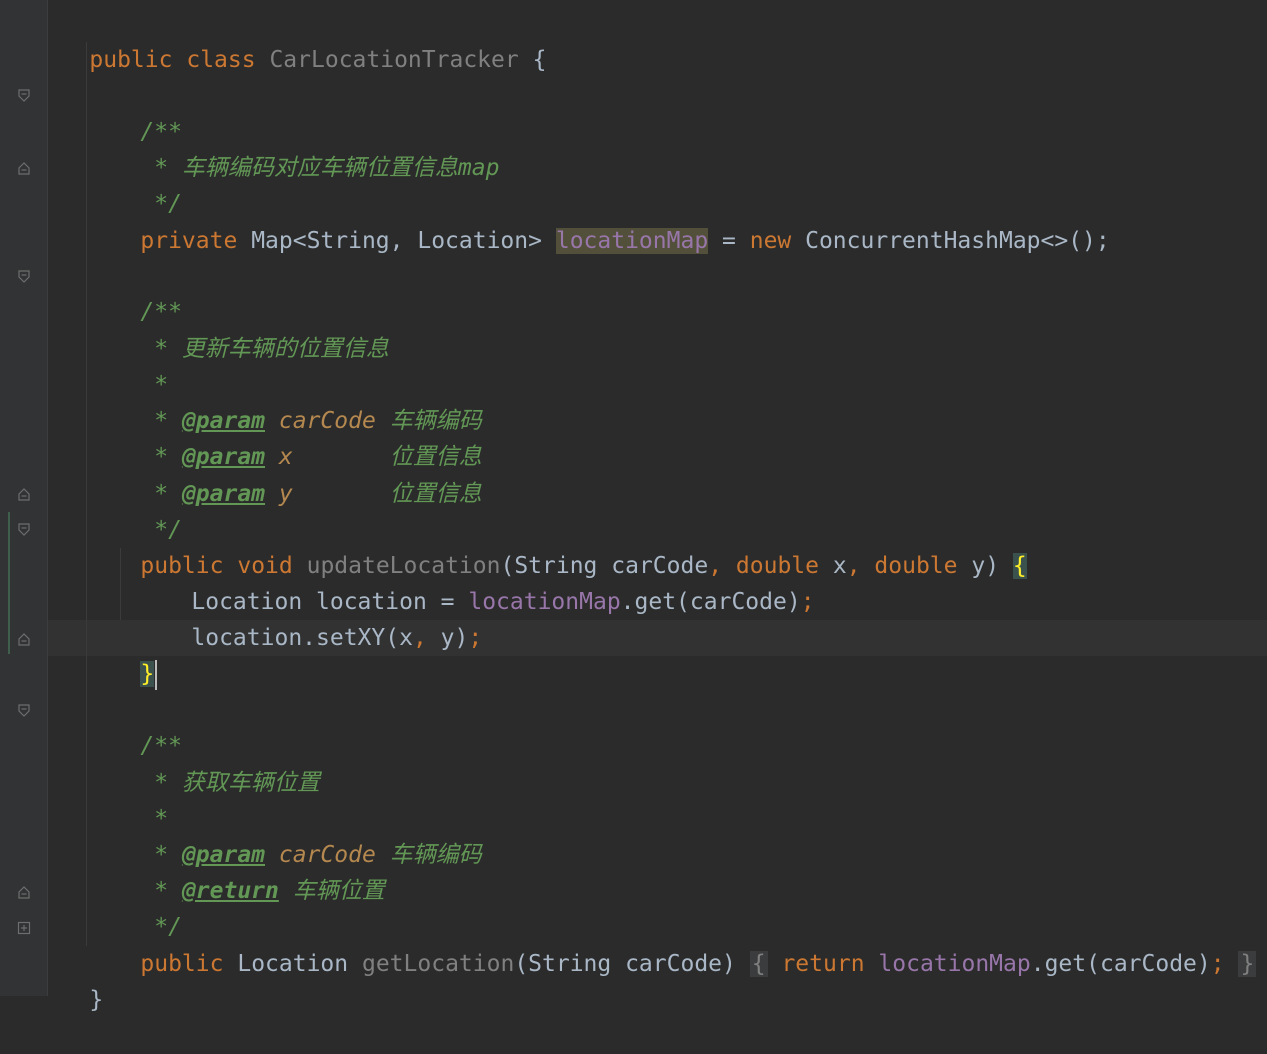  I want to click on method-name: getLocation, so click(438, 964).